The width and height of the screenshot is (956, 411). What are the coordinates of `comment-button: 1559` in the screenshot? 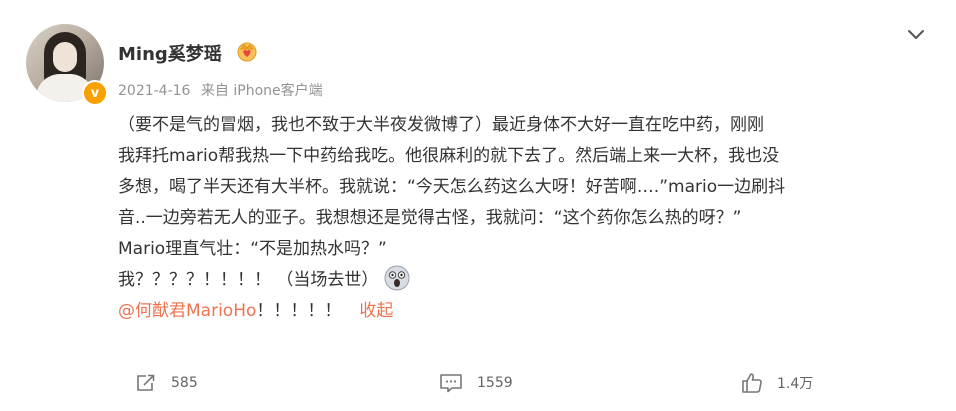 It's located at (476, 383).